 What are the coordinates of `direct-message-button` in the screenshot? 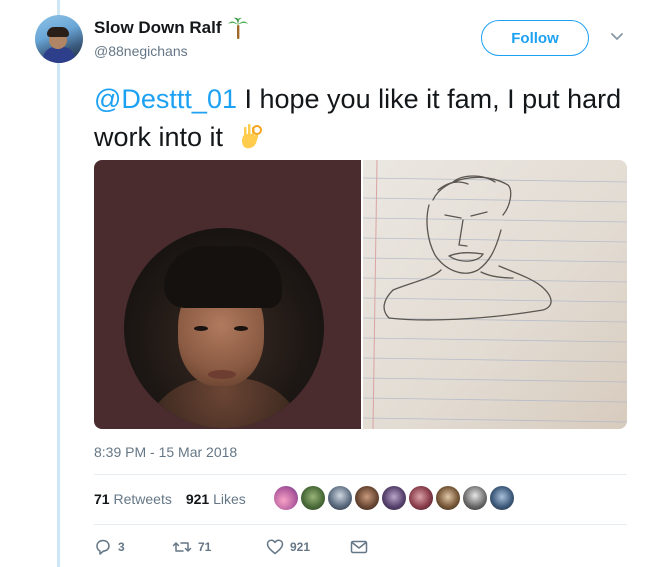 It's located at (359, 547).